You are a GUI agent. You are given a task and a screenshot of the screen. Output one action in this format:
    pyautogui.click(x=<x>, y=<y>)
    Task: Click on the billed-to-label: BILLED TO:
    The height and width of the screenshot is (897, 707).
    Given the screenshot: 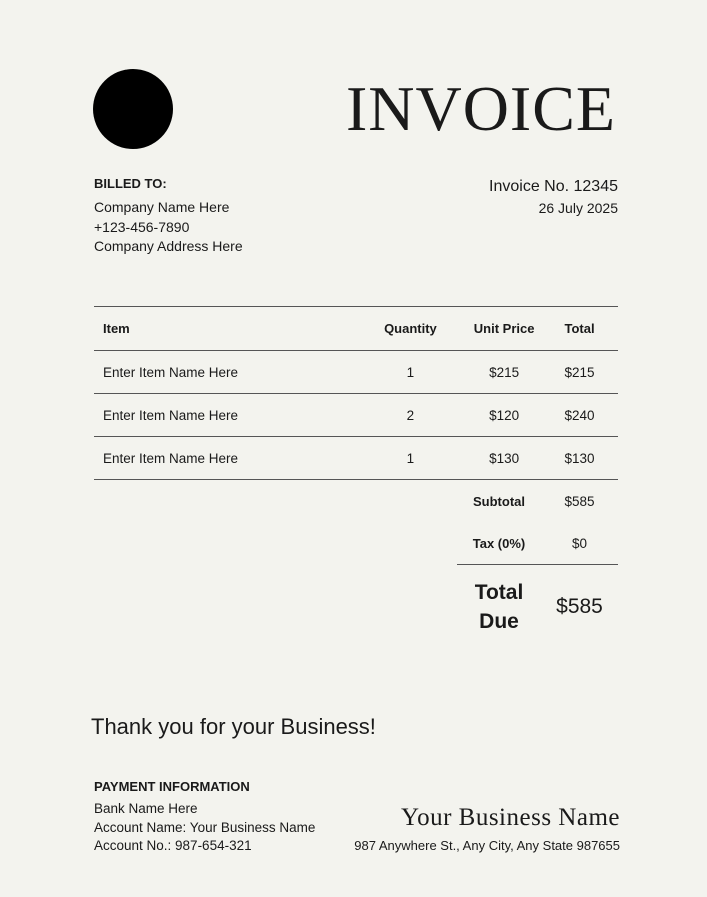 What is the action you would take?
    pyautogui.click(x=130, y=183)
    